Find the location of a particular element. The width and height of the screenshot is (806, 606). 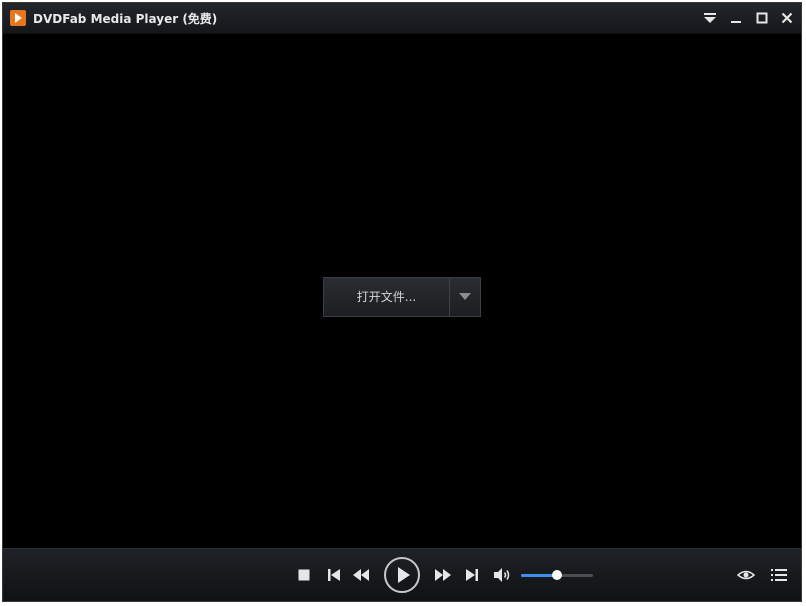

maximize-icon is located at coordinates (762, 18).